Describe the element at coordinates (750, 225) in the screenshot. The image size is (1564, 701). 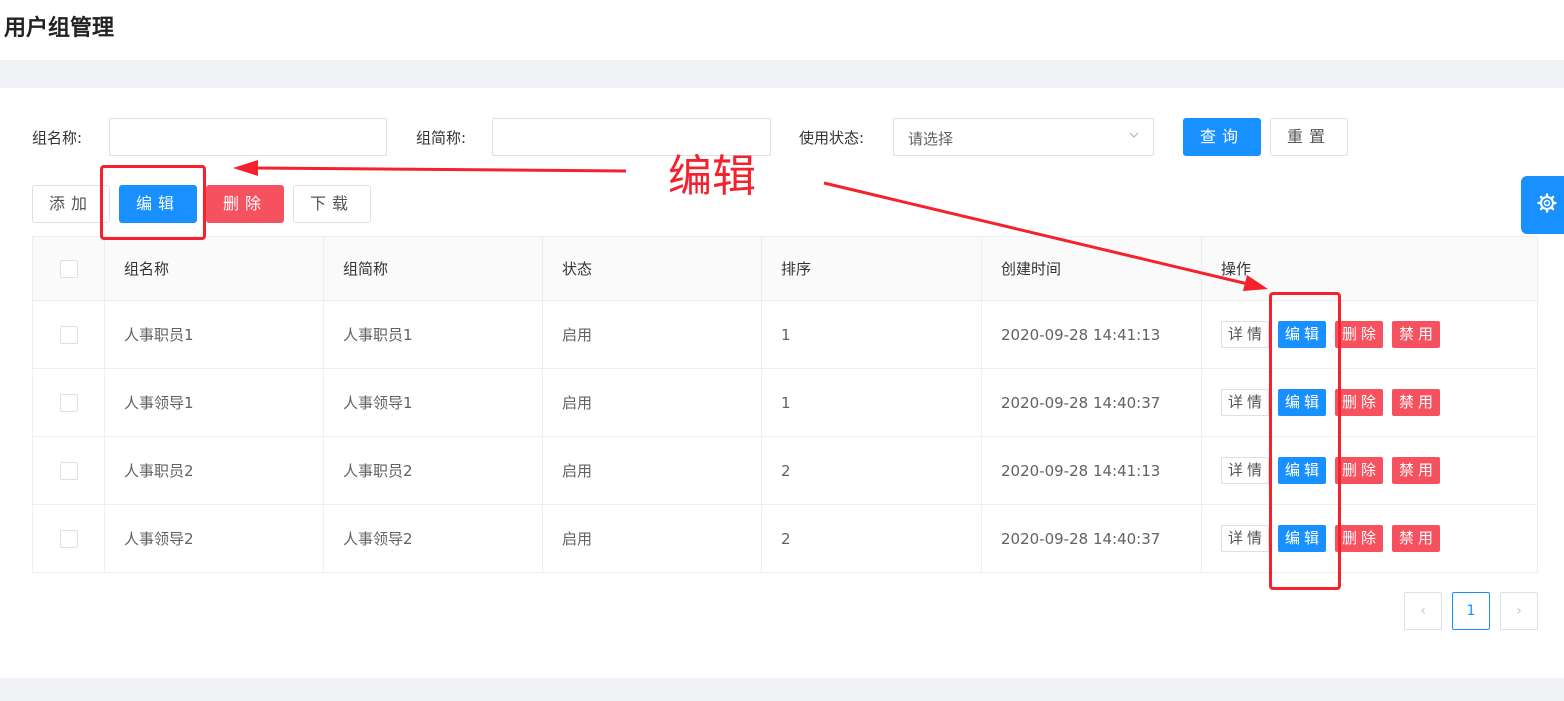
I see `annotation-arrows` at that location.